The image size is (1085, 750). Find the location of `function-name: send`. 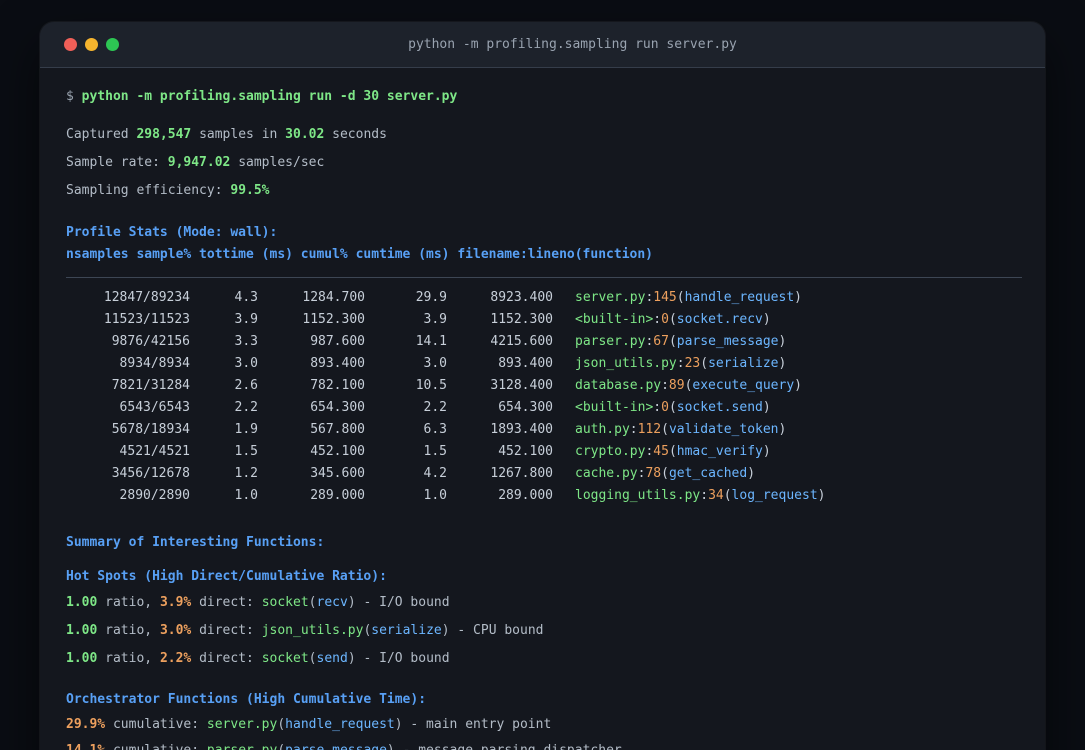

function-name: send is located at coordinates (332, 658).